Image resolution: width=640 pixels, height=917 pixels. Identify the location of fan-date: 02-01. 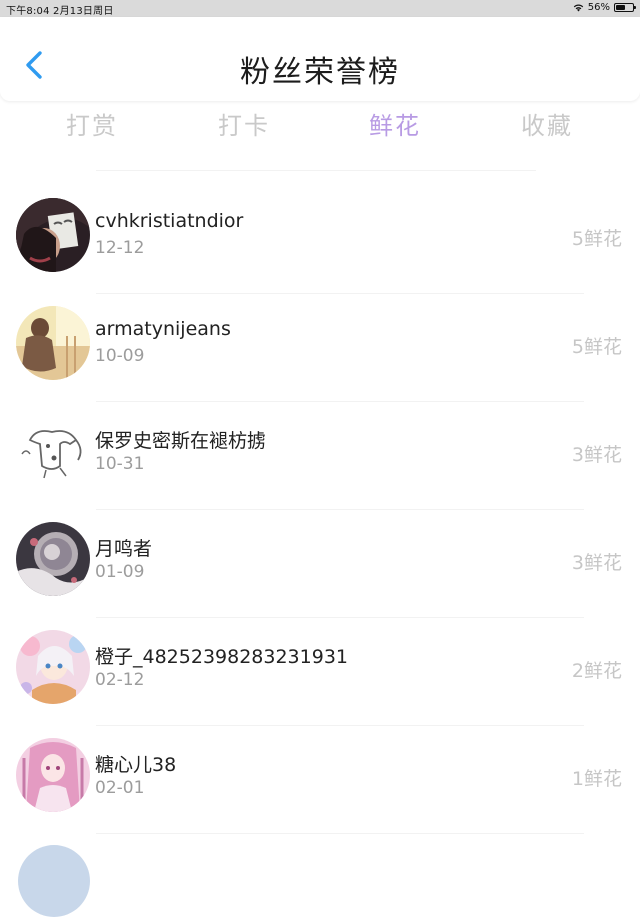
(120, 788).